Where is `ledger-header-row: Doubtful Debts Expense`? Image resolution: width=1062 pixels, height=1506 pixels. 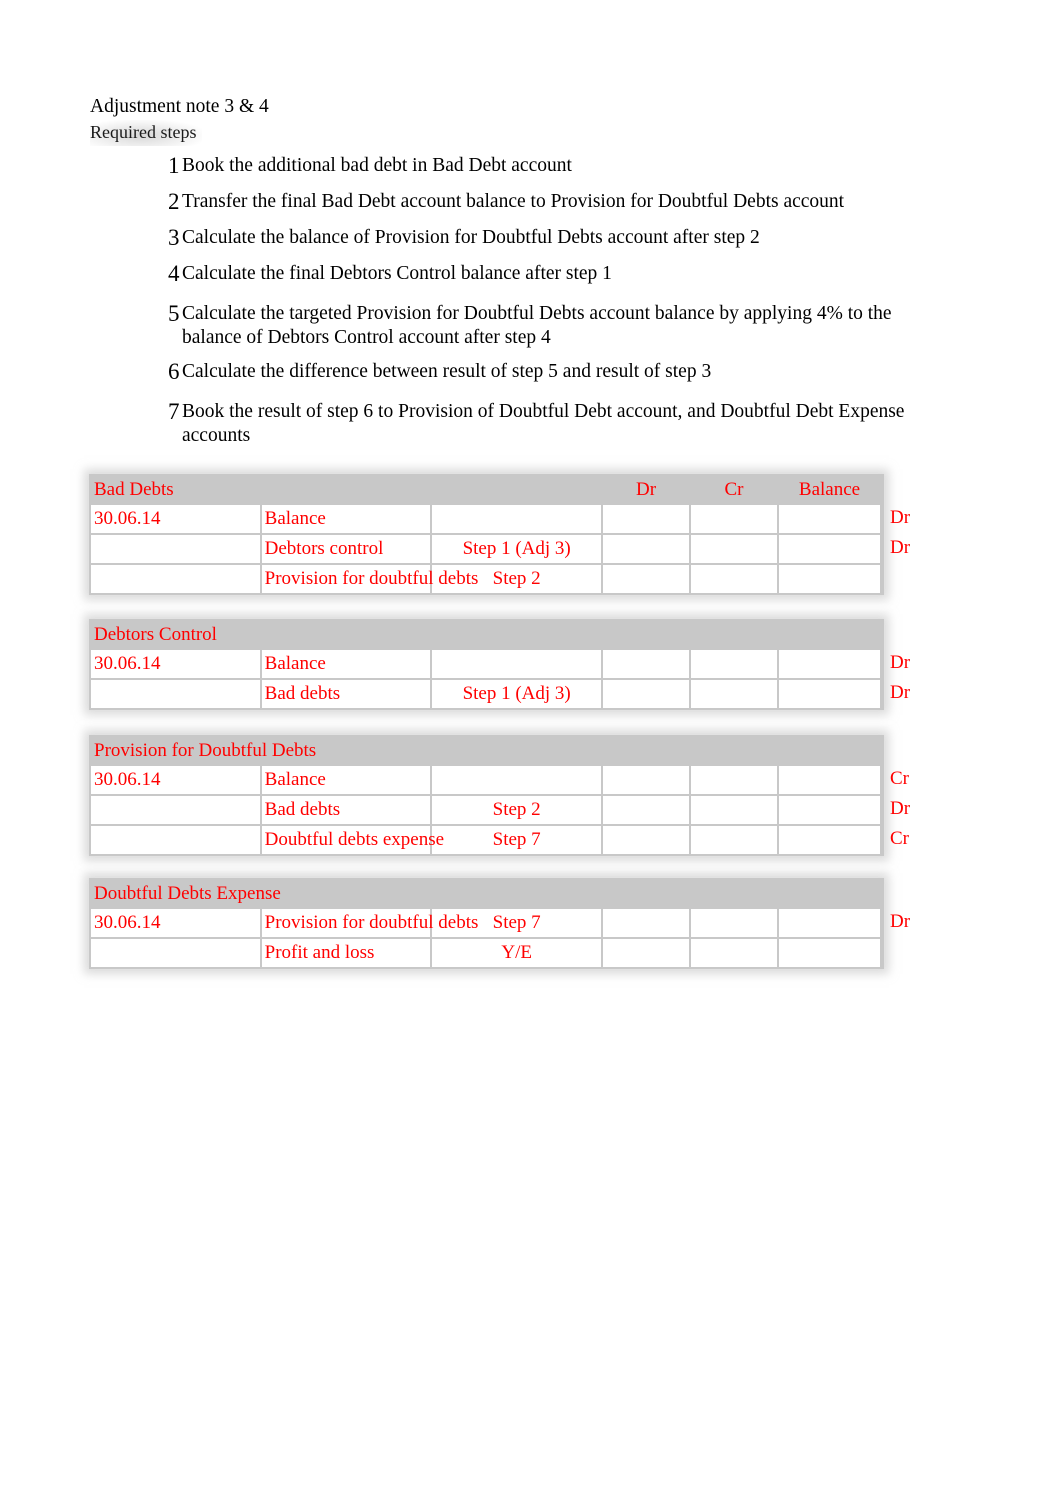 ledger-header-row: Doubtful Debts Expense is located at coordinates (486, 893).